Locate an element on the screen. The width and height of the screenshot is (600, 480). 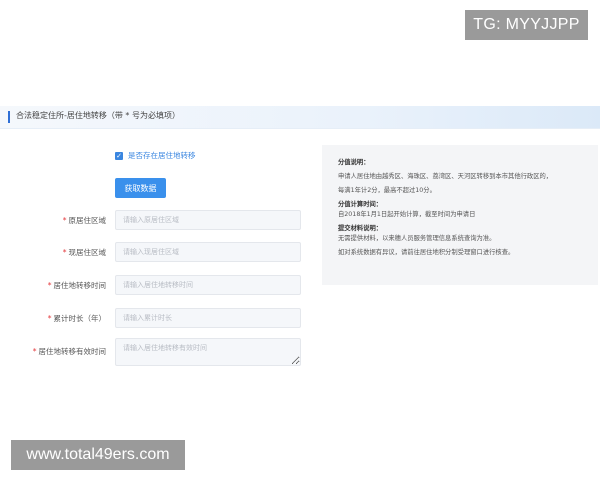
original-area-label: * 原居住区域 is located at coordinates (84, 220).